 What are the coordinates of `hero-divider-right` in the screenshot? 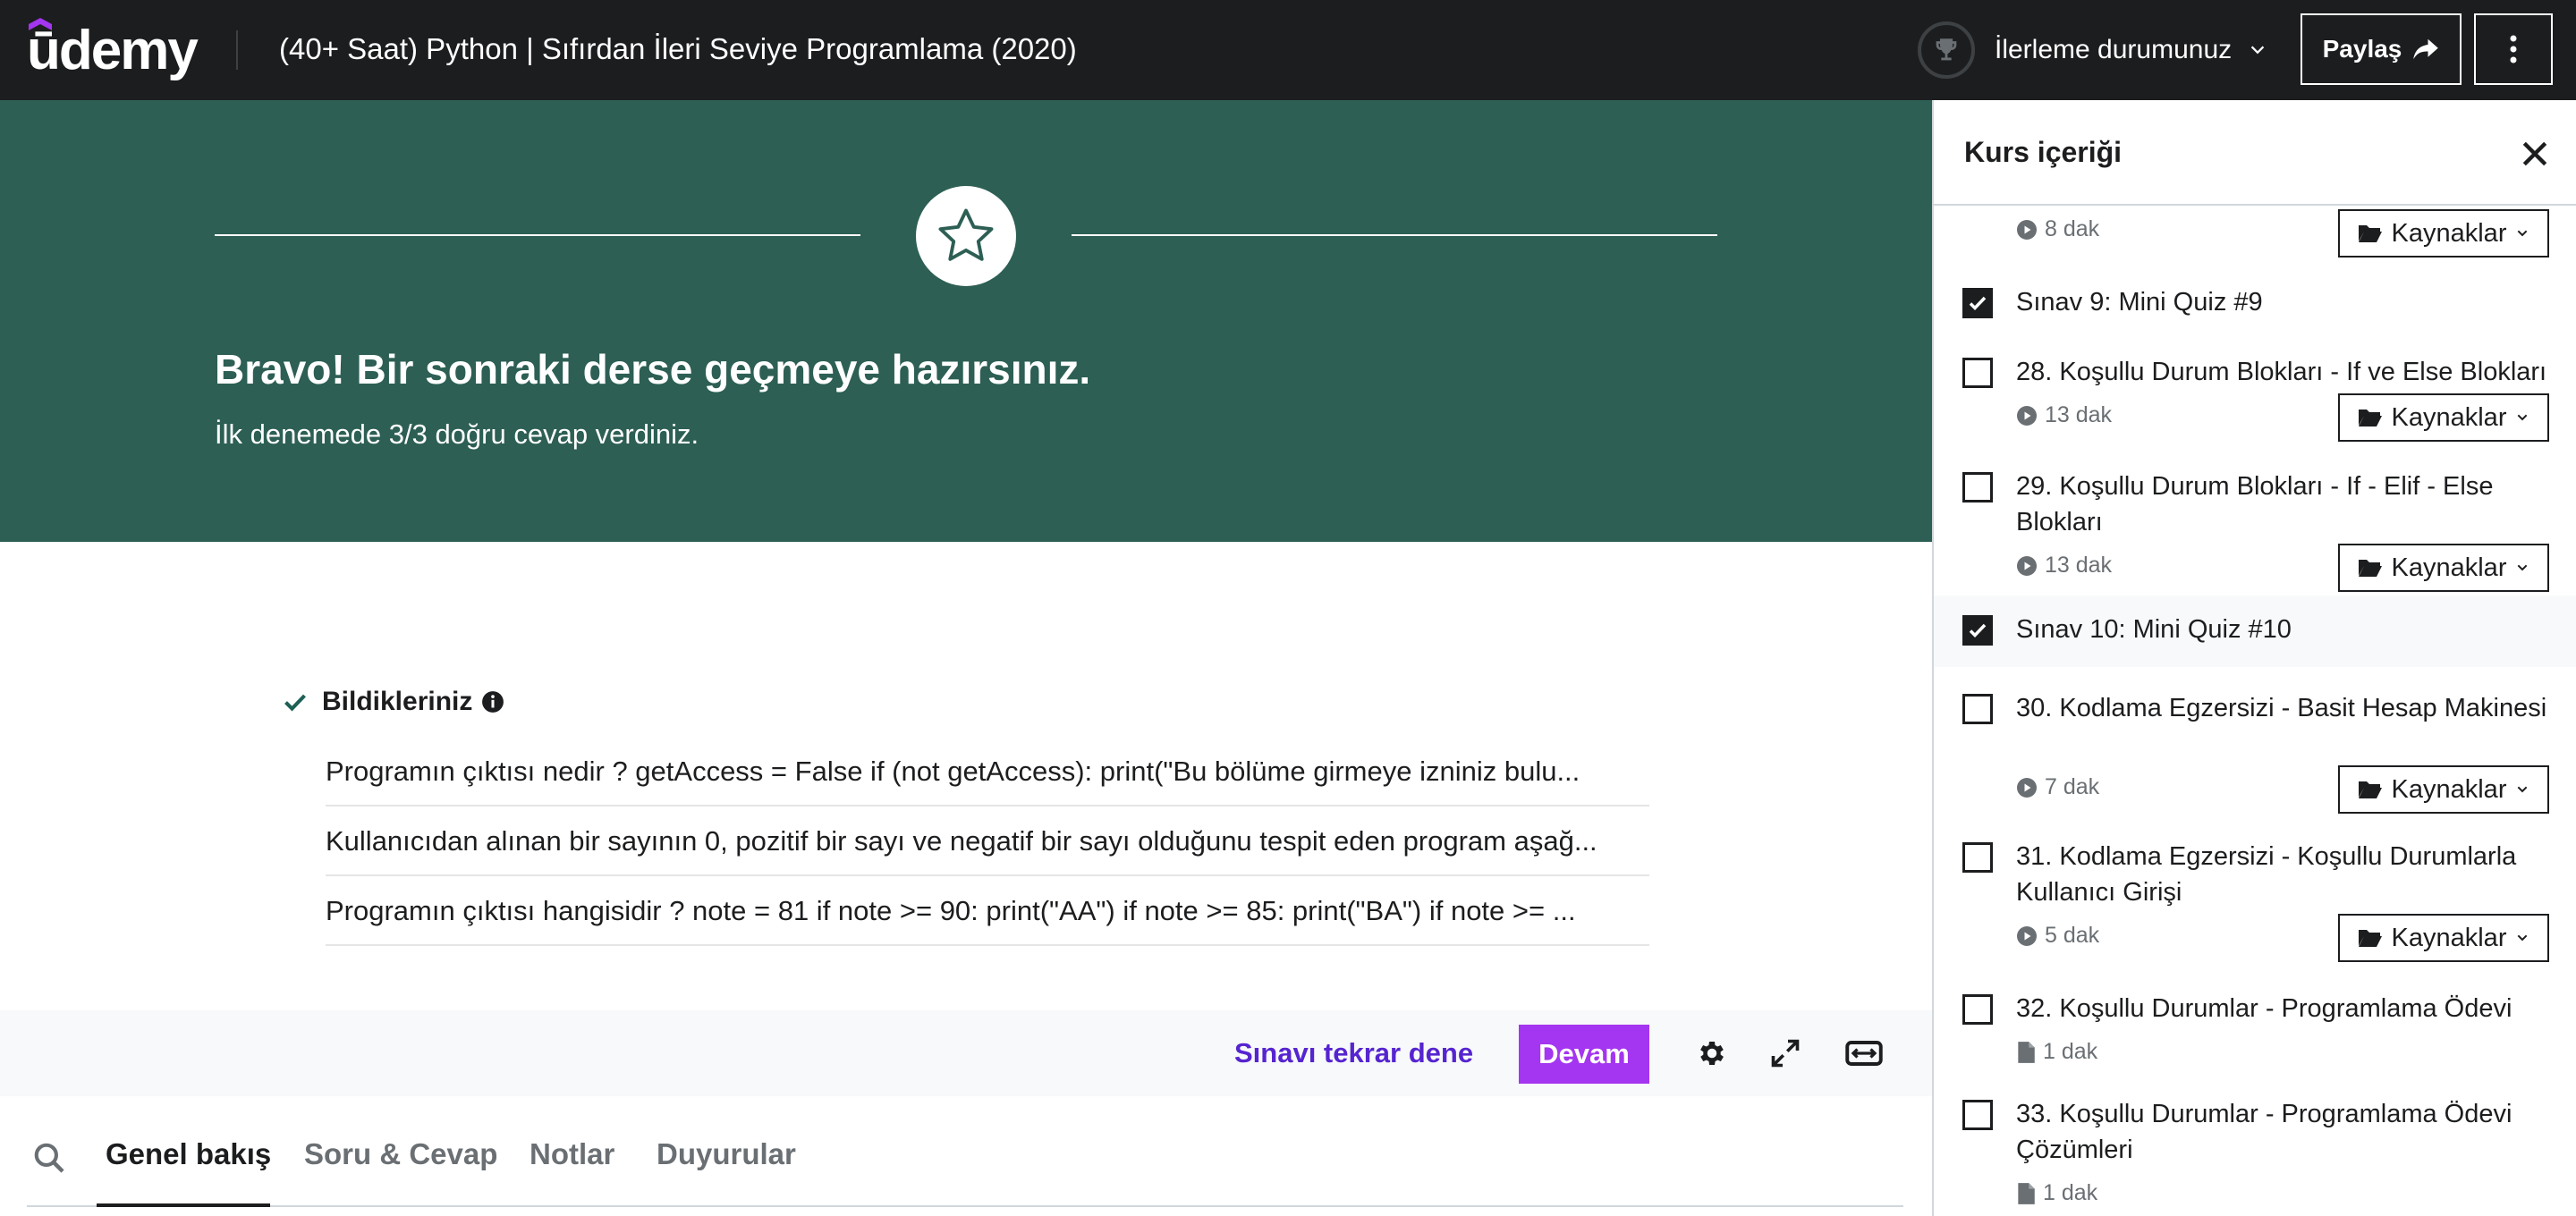 It's located at (1394, 235).